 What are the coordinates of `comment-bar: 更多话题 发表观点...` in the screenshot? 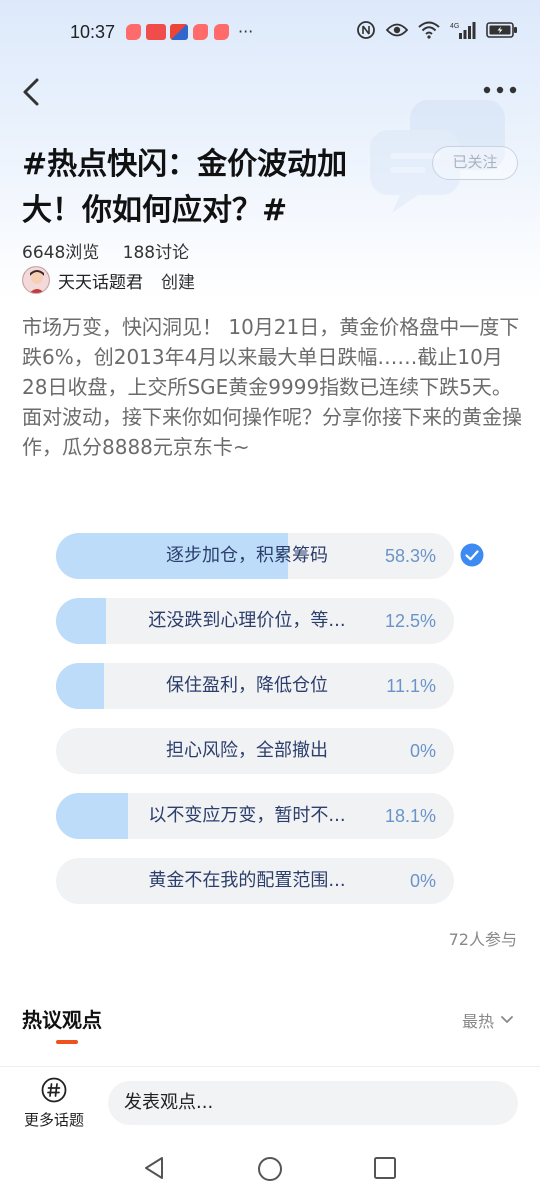 It's located at (270, 1099).